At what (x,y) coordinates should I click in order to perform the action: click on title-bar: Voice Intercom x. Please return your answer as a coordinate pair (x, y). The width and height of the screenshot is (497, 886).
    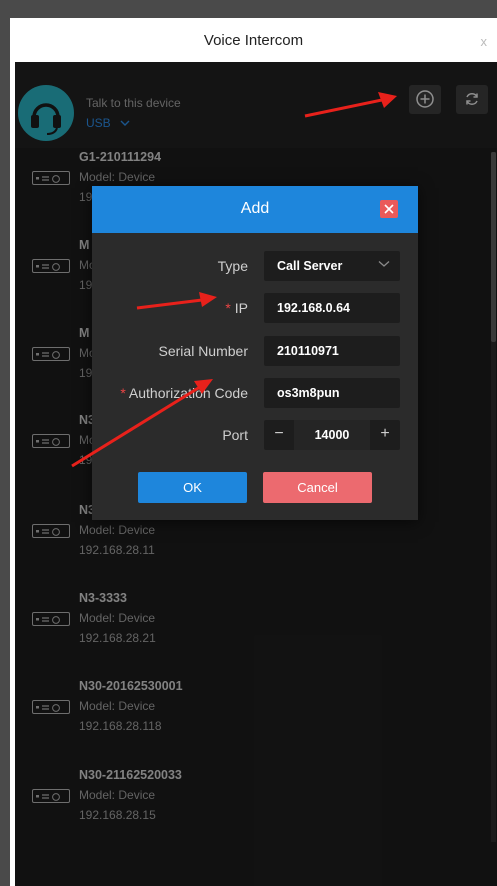
    Looking at the image, I should click on (253, 40).